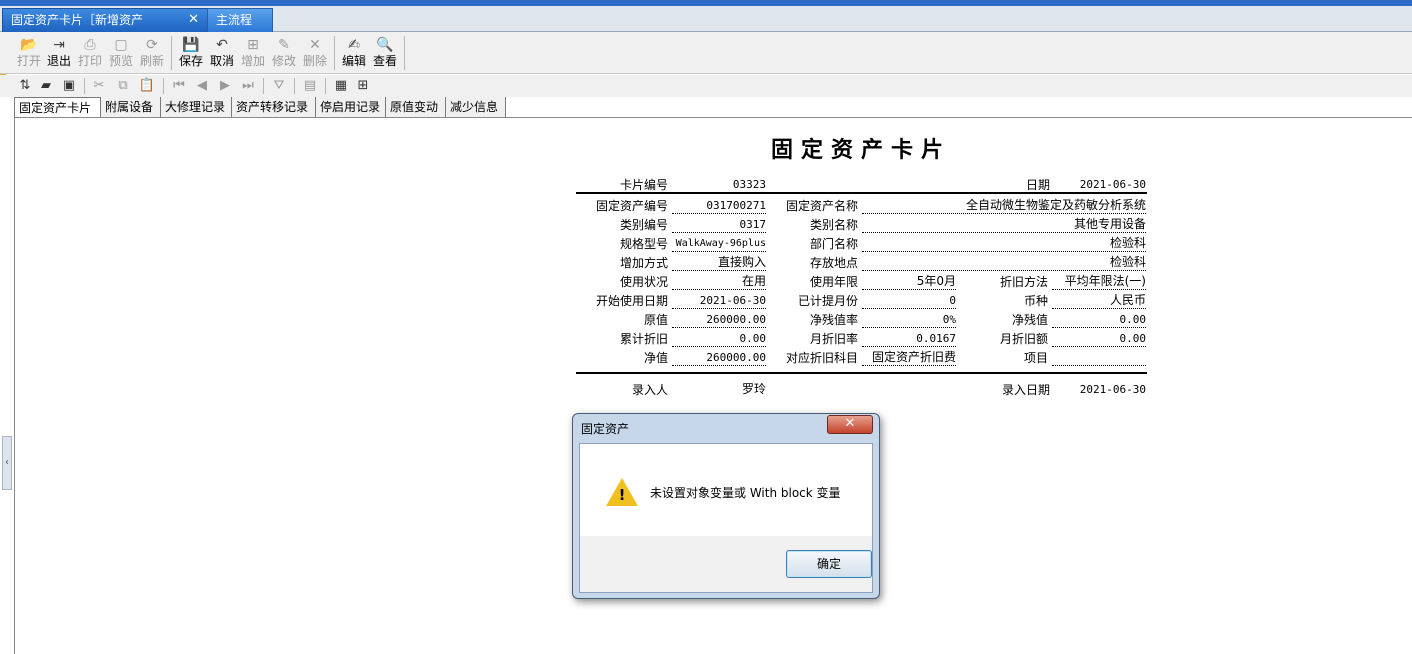  What do you see at coordinates (631, 206) in the screenshot?
I see `asset-no-label: 固定资产编号` at bounding box center [631, 206].